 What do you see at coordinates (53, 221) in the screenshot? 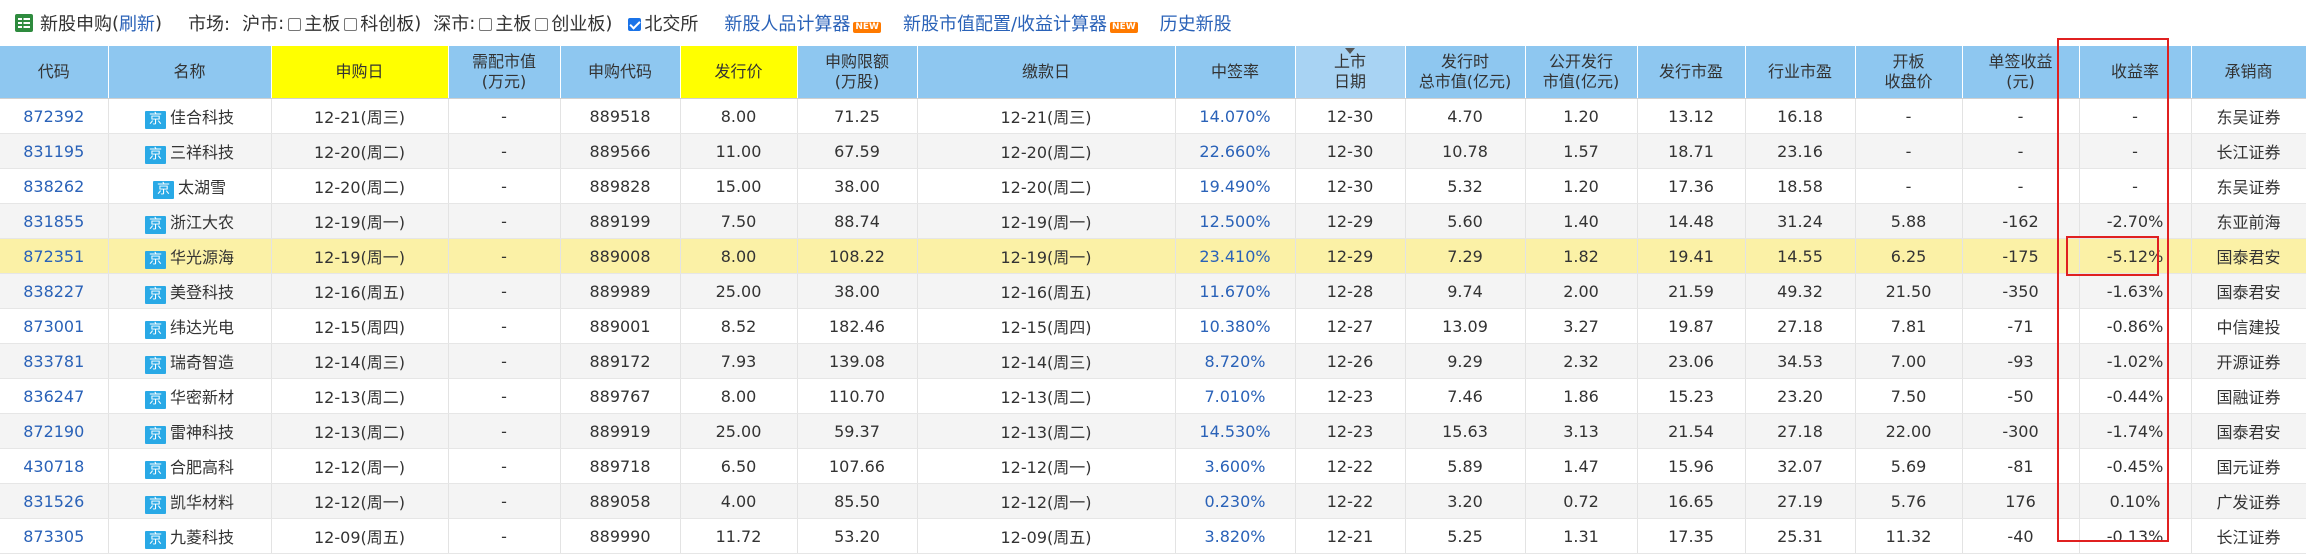
I see `stock-code-link: 831855` at bounding box center [53, 221].